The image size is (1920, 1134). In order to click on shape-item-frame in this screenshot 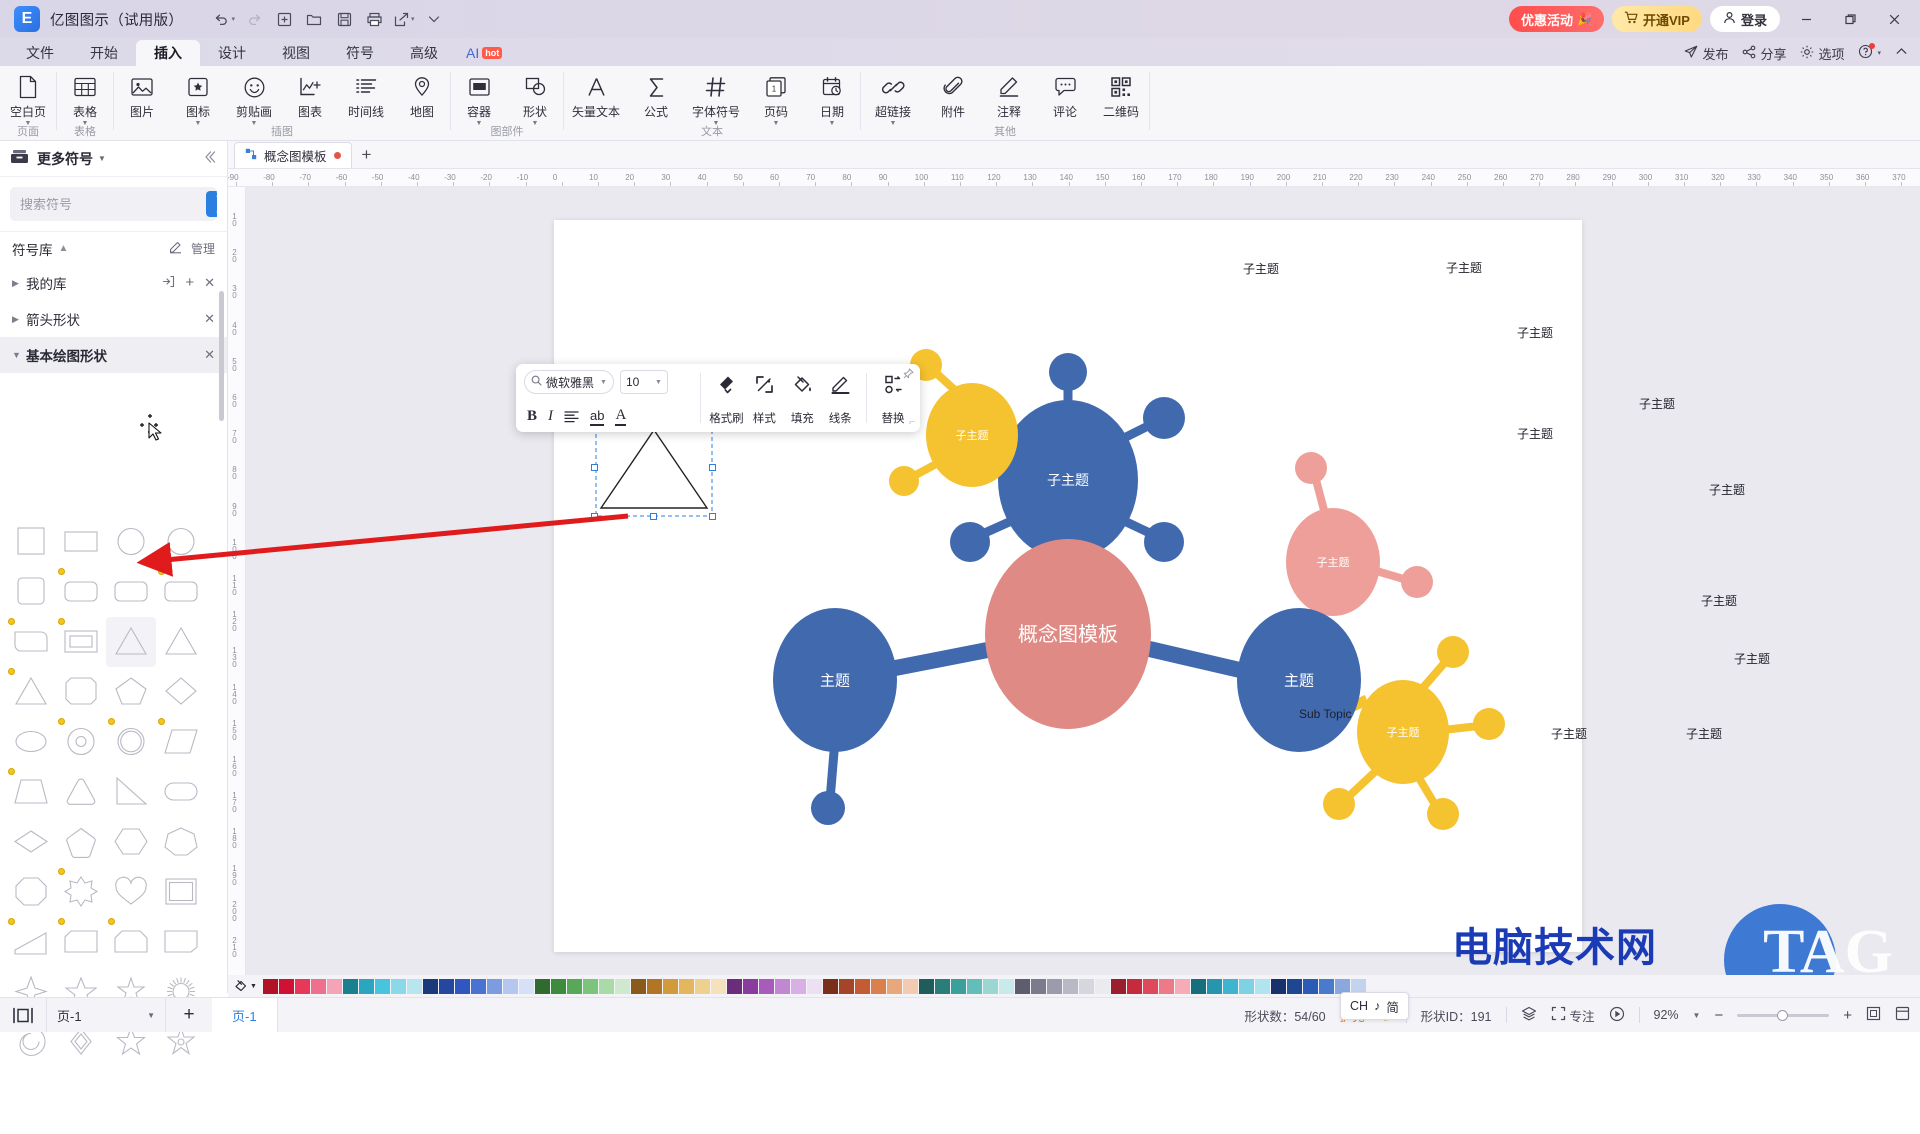, I will do `click(181, 892)`.